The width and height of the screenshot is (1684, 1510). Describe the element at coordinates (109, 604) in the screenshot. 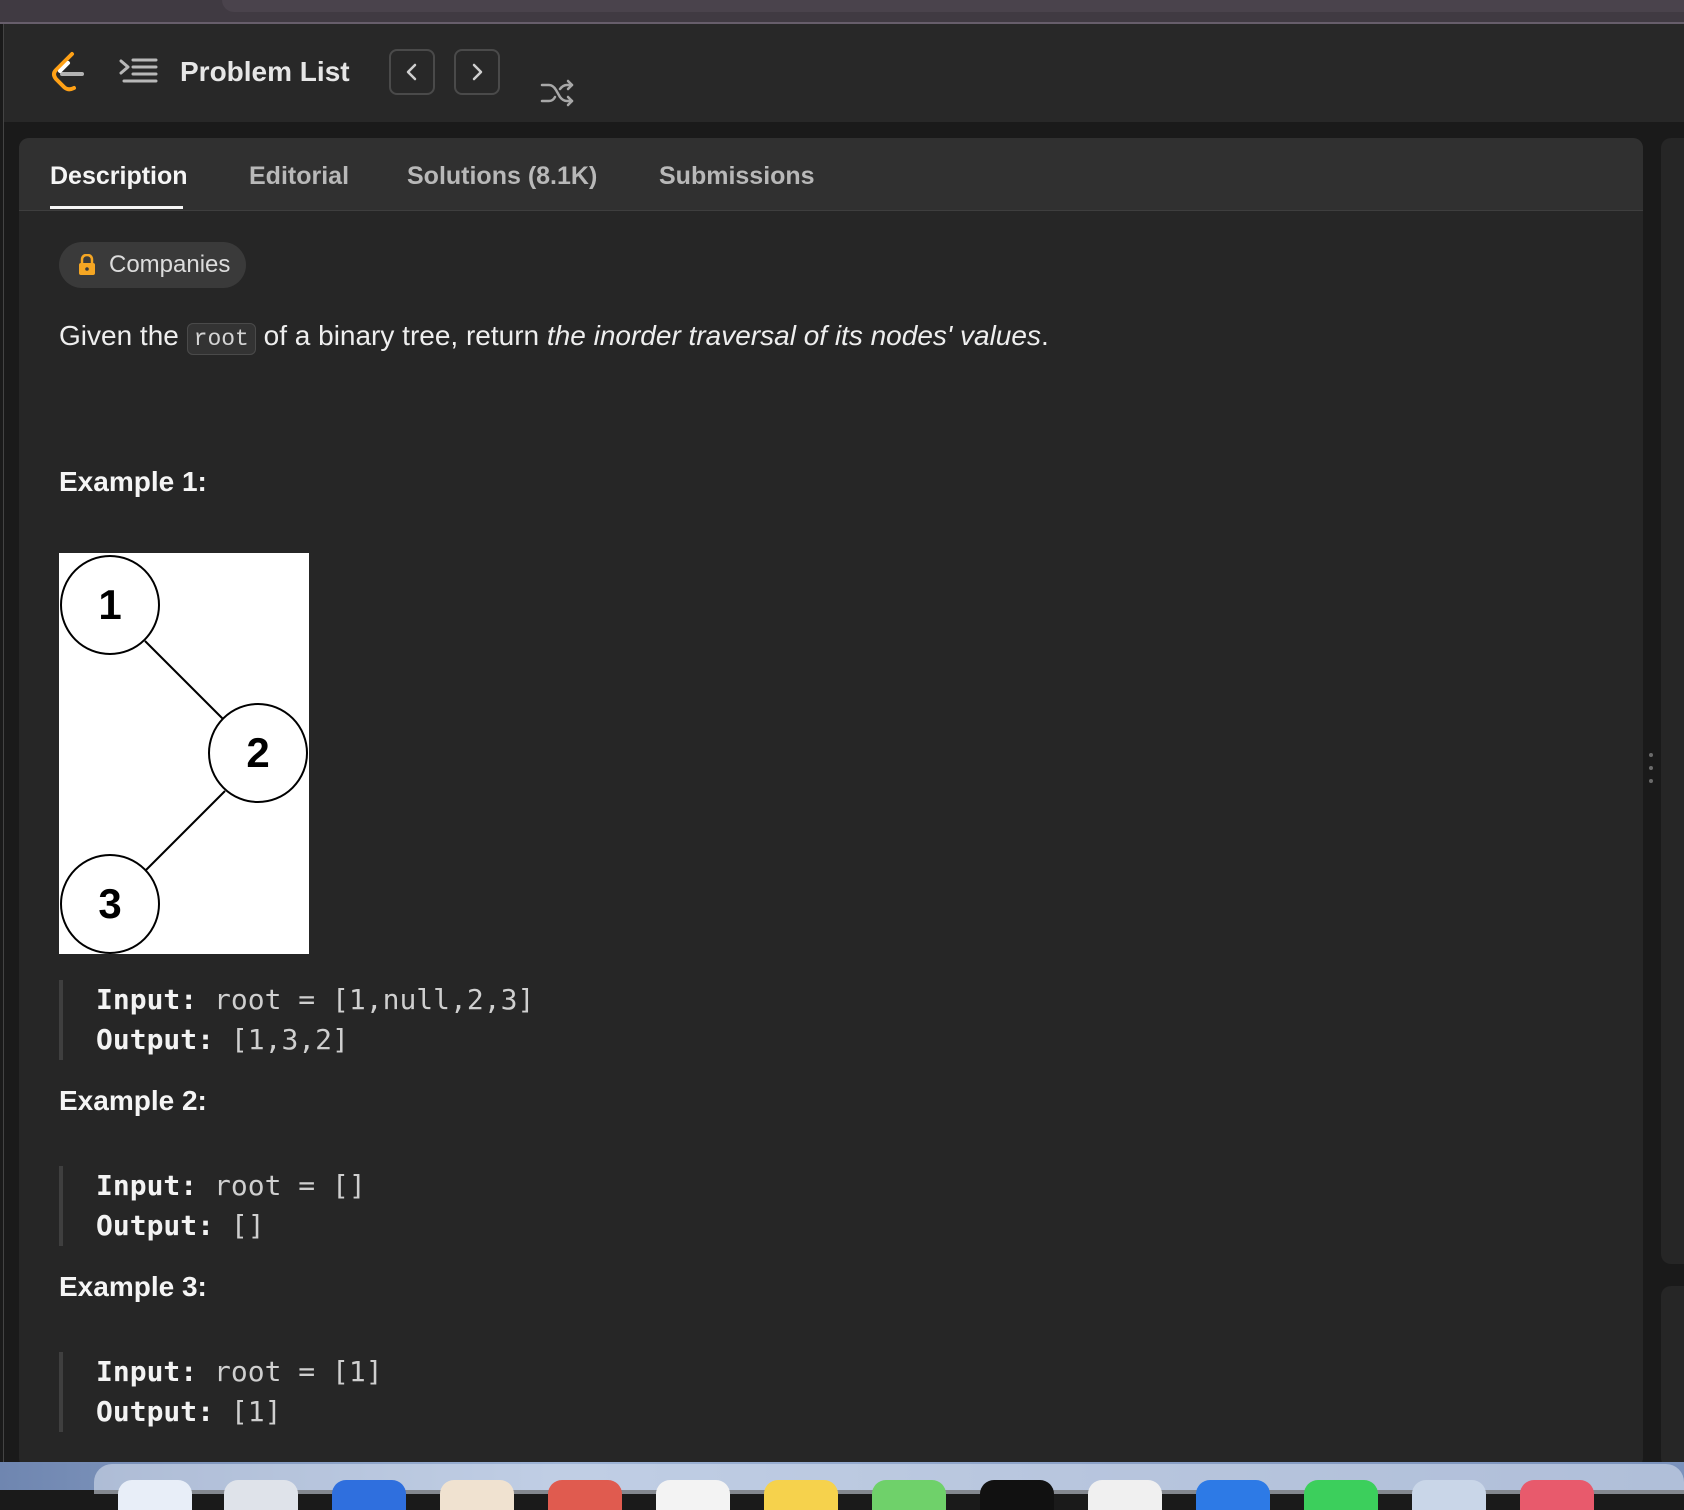

I see `tree-node-1-label: 1` at that location.